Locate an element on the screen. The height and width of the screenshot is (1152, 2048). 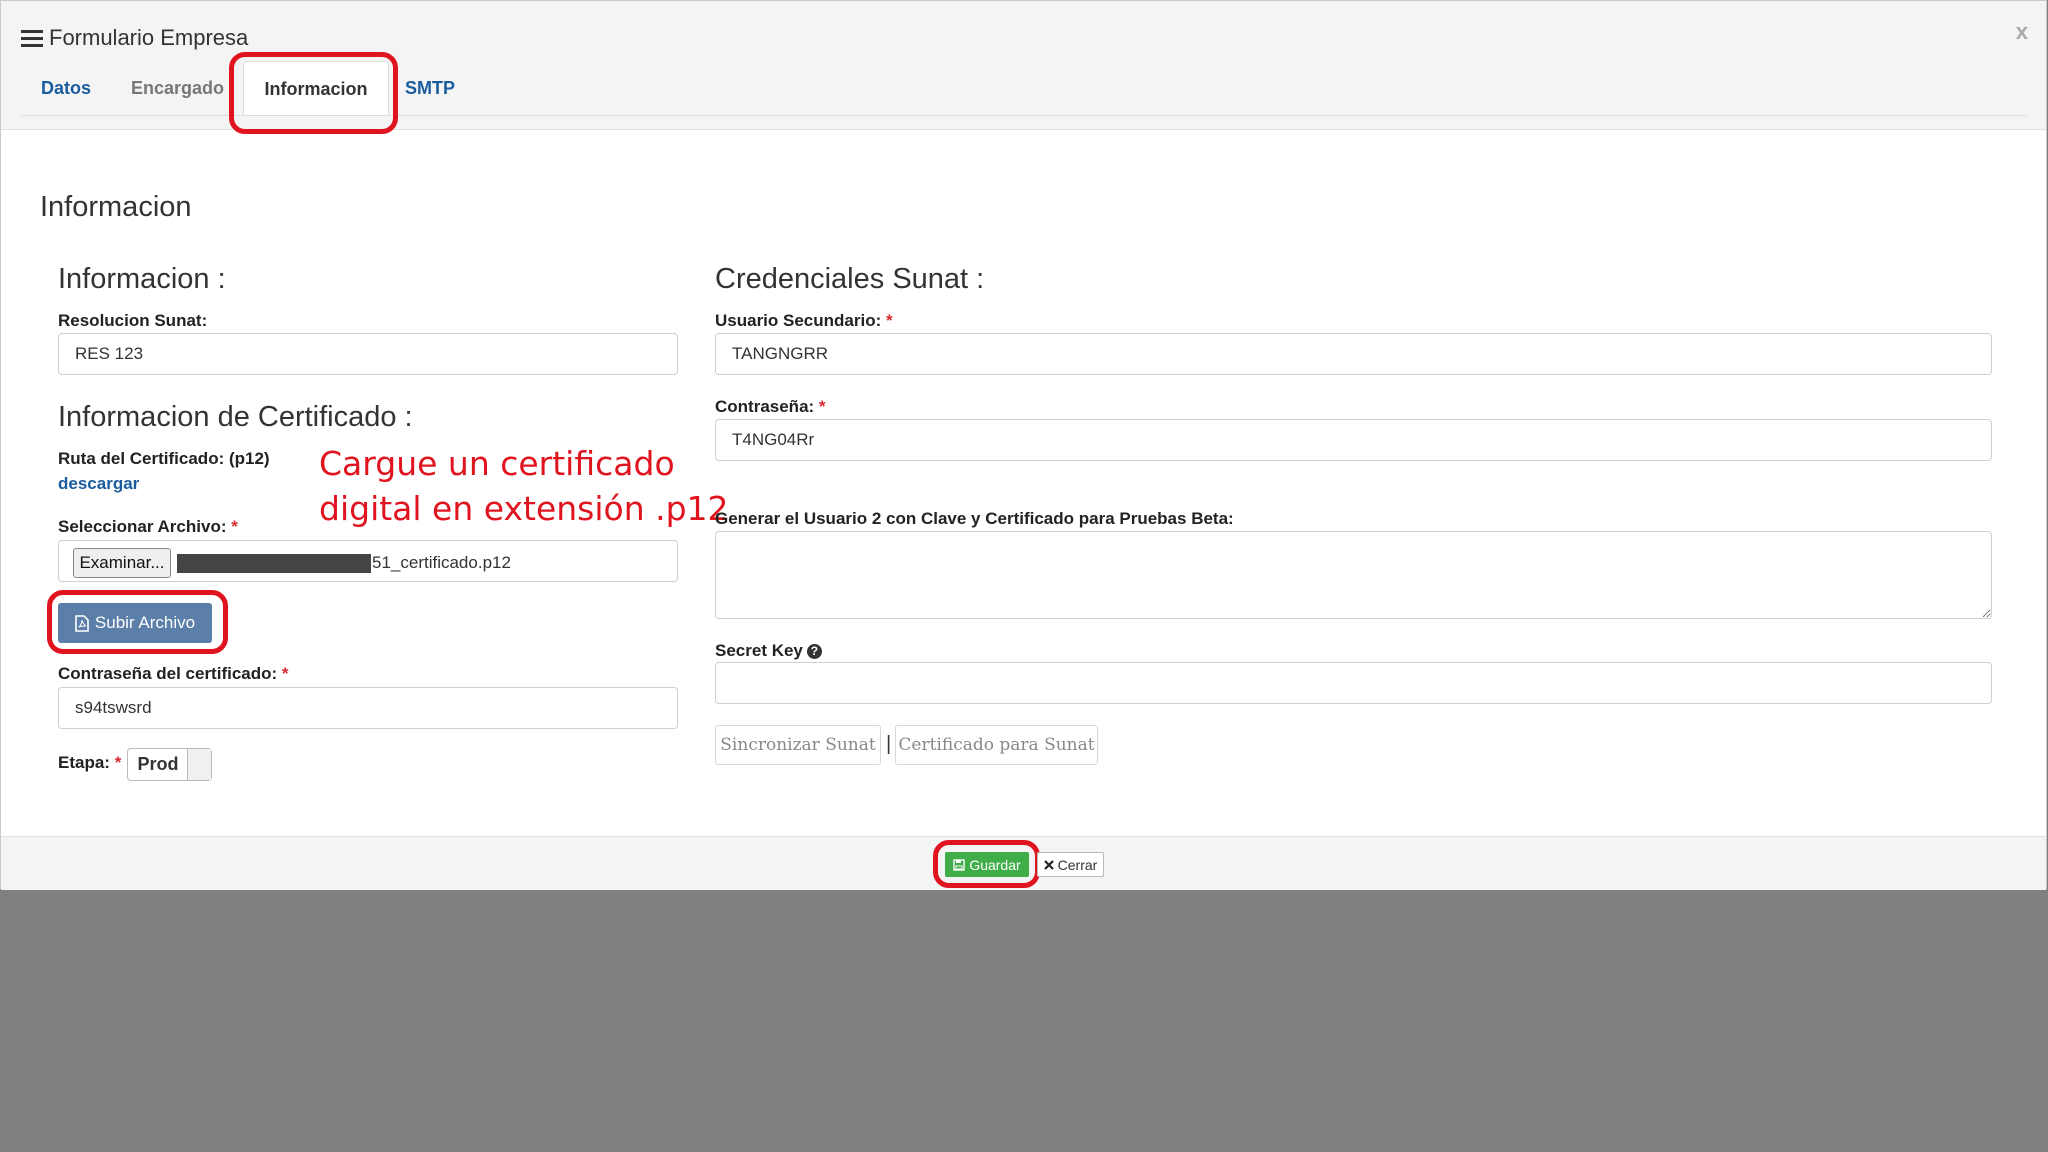
etapa-toggle-label: Prod is located at coordinates (158, 764).